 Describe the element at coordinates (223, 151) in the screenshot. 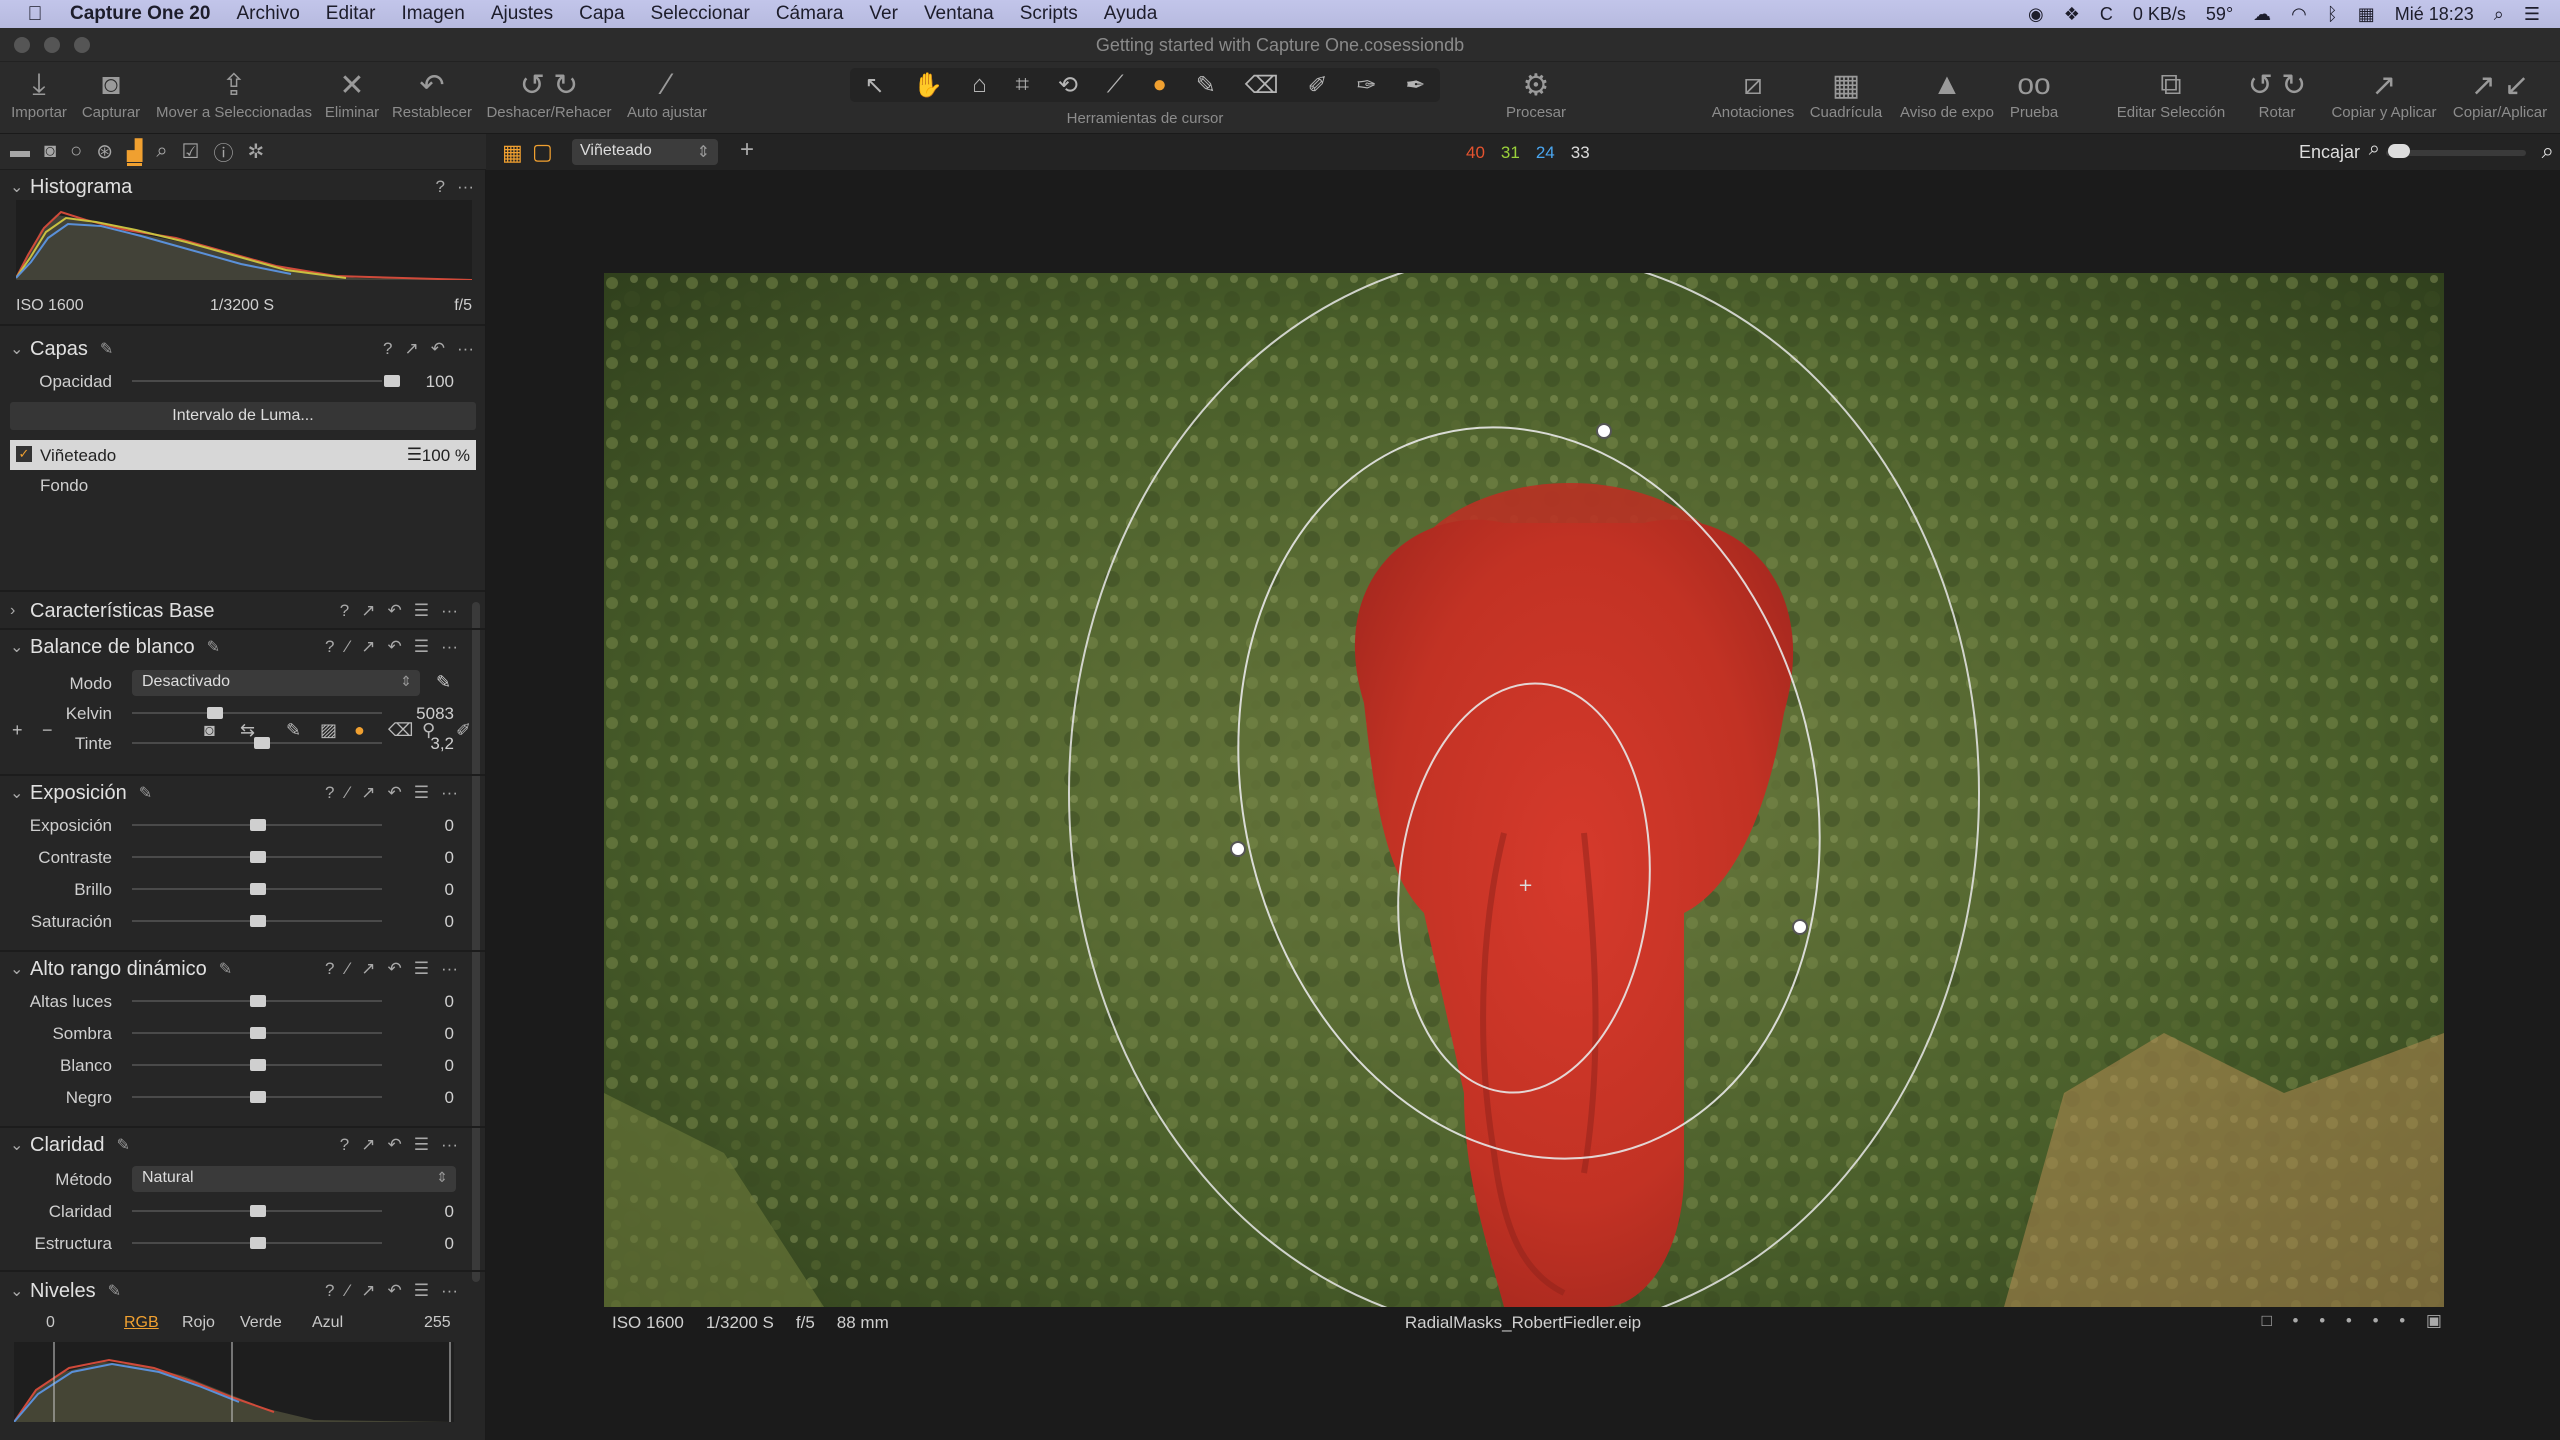

I see `metadata-tab-icon: ⓘ` at that location.